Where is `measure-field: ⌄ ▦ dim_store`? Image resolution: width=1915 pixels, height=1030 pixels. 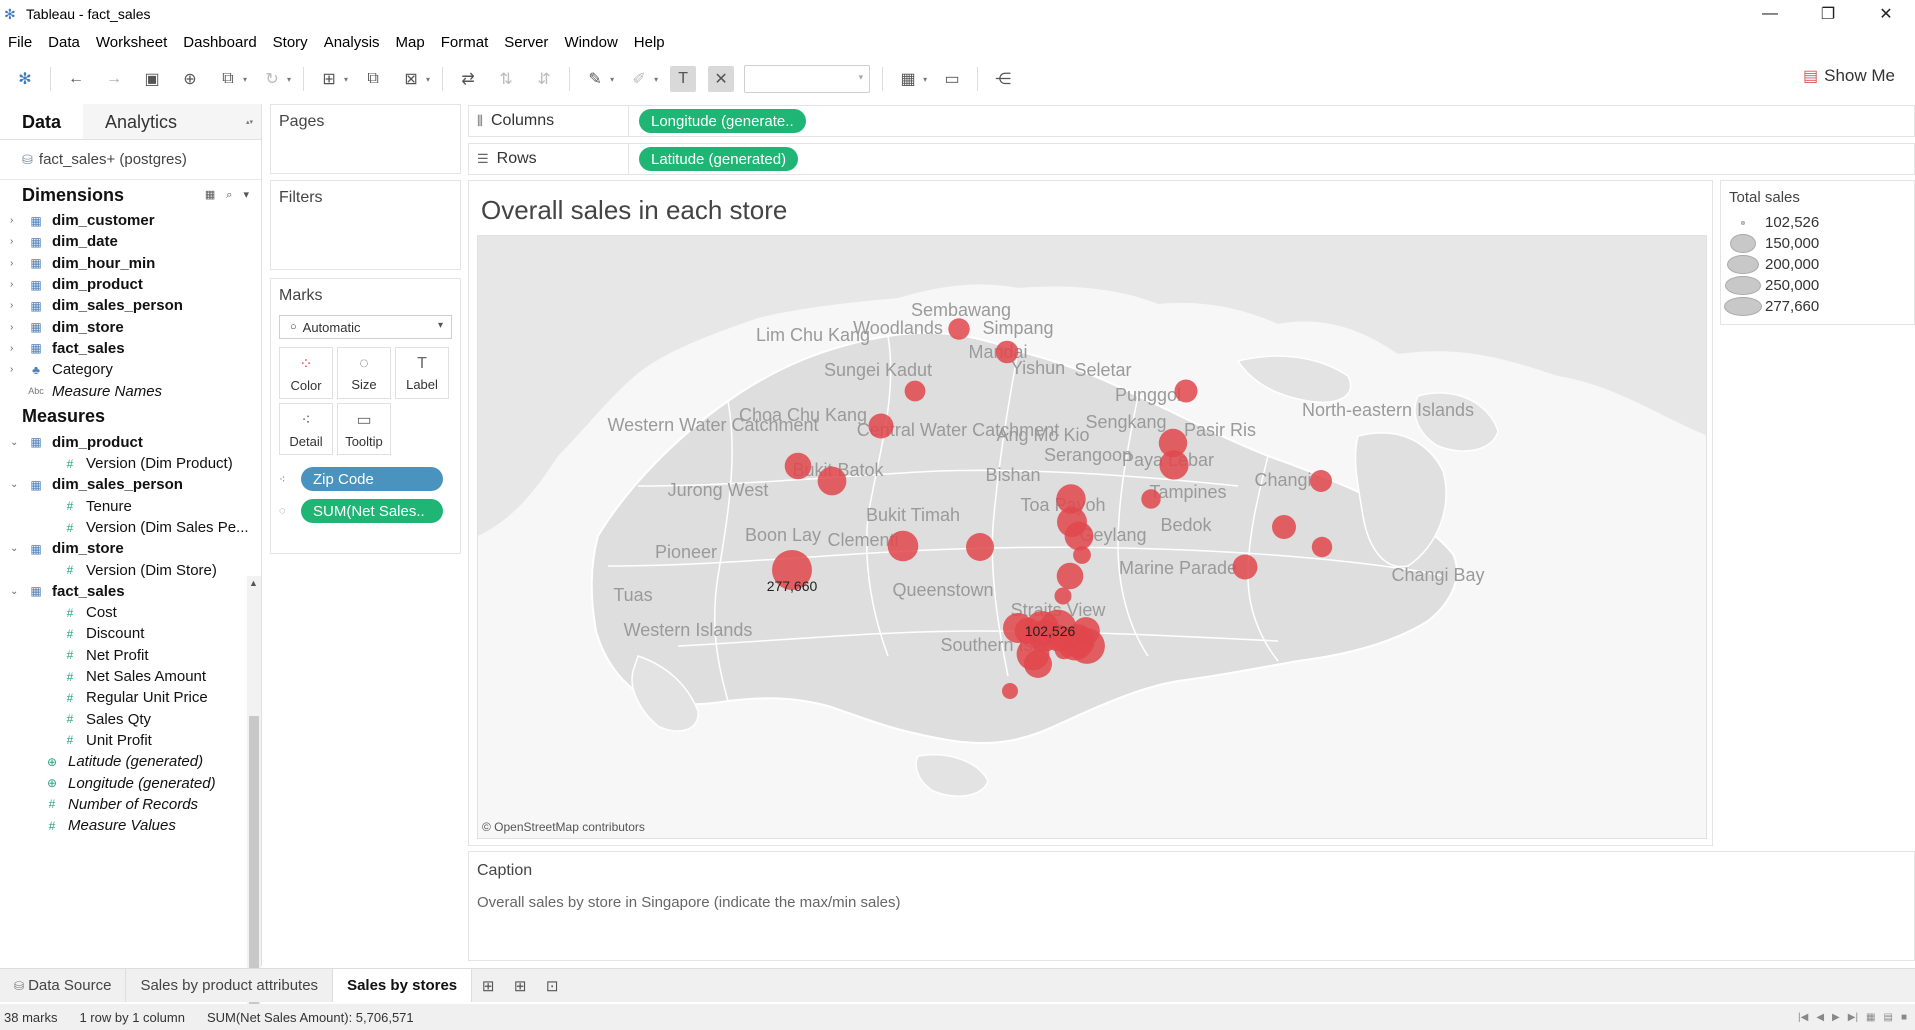
measure-field: ⌄ ▦ dim_store is located at coordinates (130, 548).